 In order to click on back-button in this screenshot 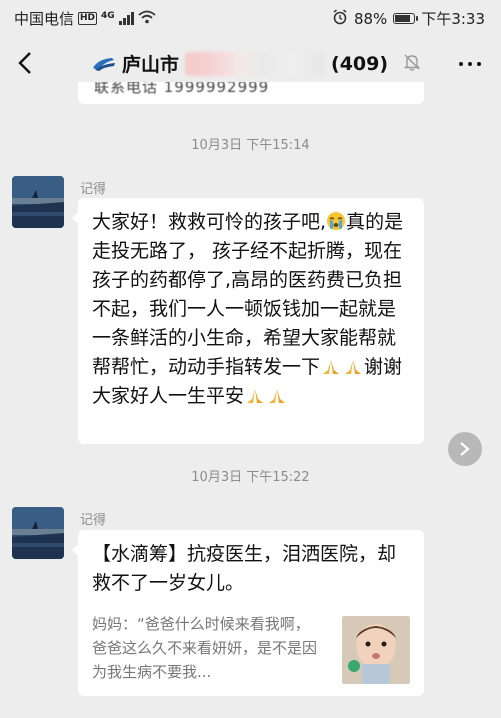, I will do `click(25, 63)`.